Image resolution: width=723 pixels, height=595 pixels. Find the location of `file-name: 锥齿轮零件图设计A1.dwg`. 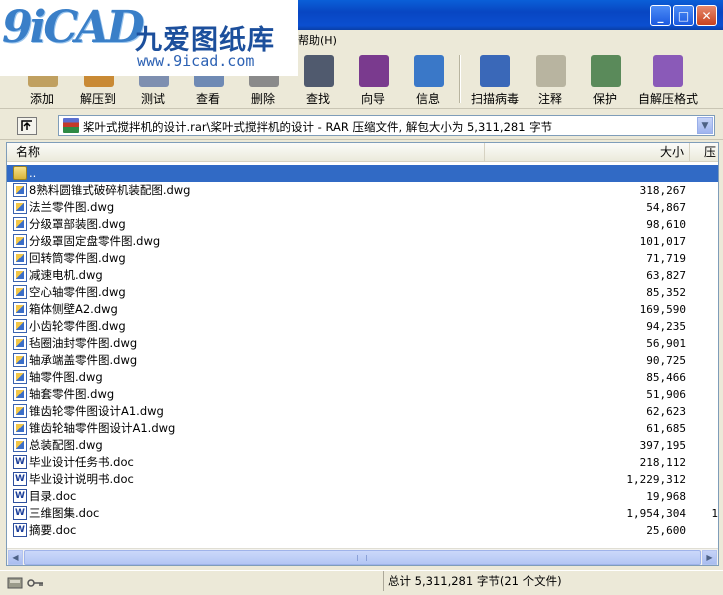

file-name: 锥齿轮零件图设计A1.dwg is located at coordinates (96, 411).